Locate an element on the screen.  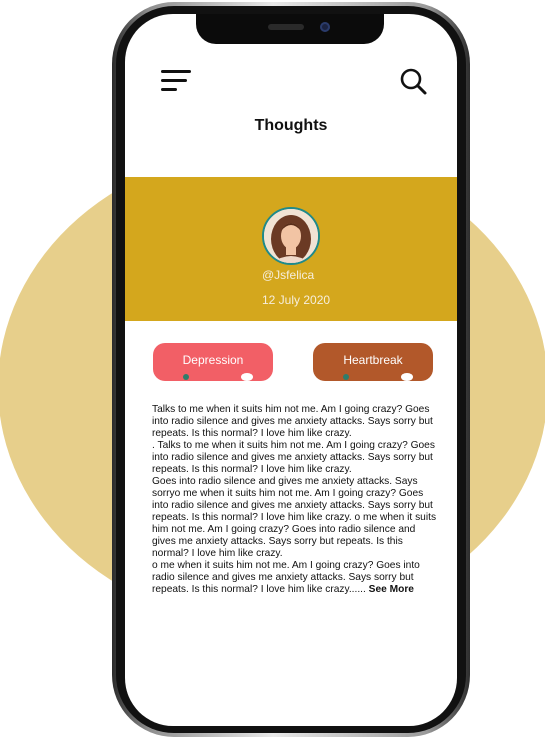
post-date: 12 July 2020 is located at coordinates (296, 300).